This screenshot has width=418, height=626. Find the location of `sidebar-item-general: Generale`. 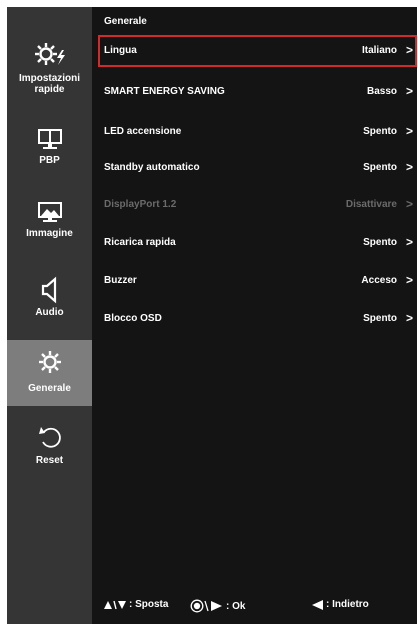

sidebar-item-general: Generale is located at coordinates (49, 373).